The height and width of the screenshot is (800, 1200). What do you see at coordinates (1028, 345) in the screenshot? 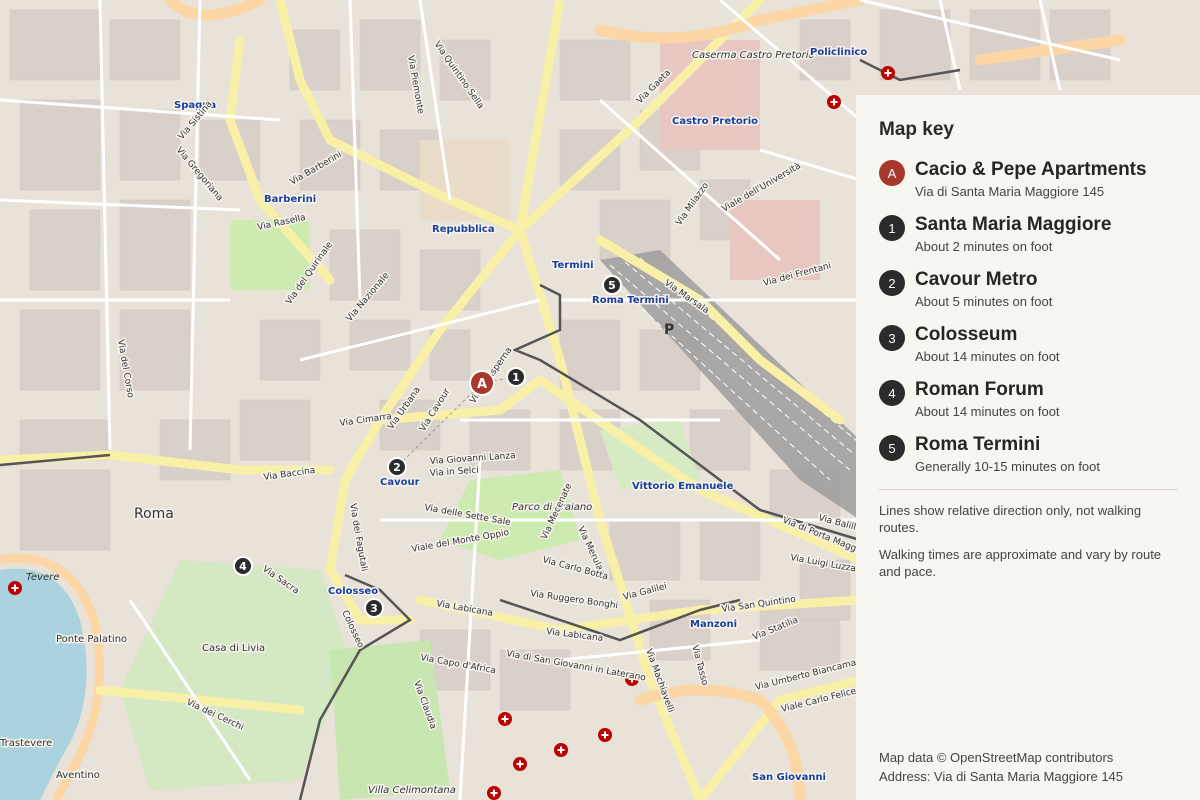
I see `key-item-3: 3 Colosseum About 14 minutes on foot` at bounding box center [1028, 345].